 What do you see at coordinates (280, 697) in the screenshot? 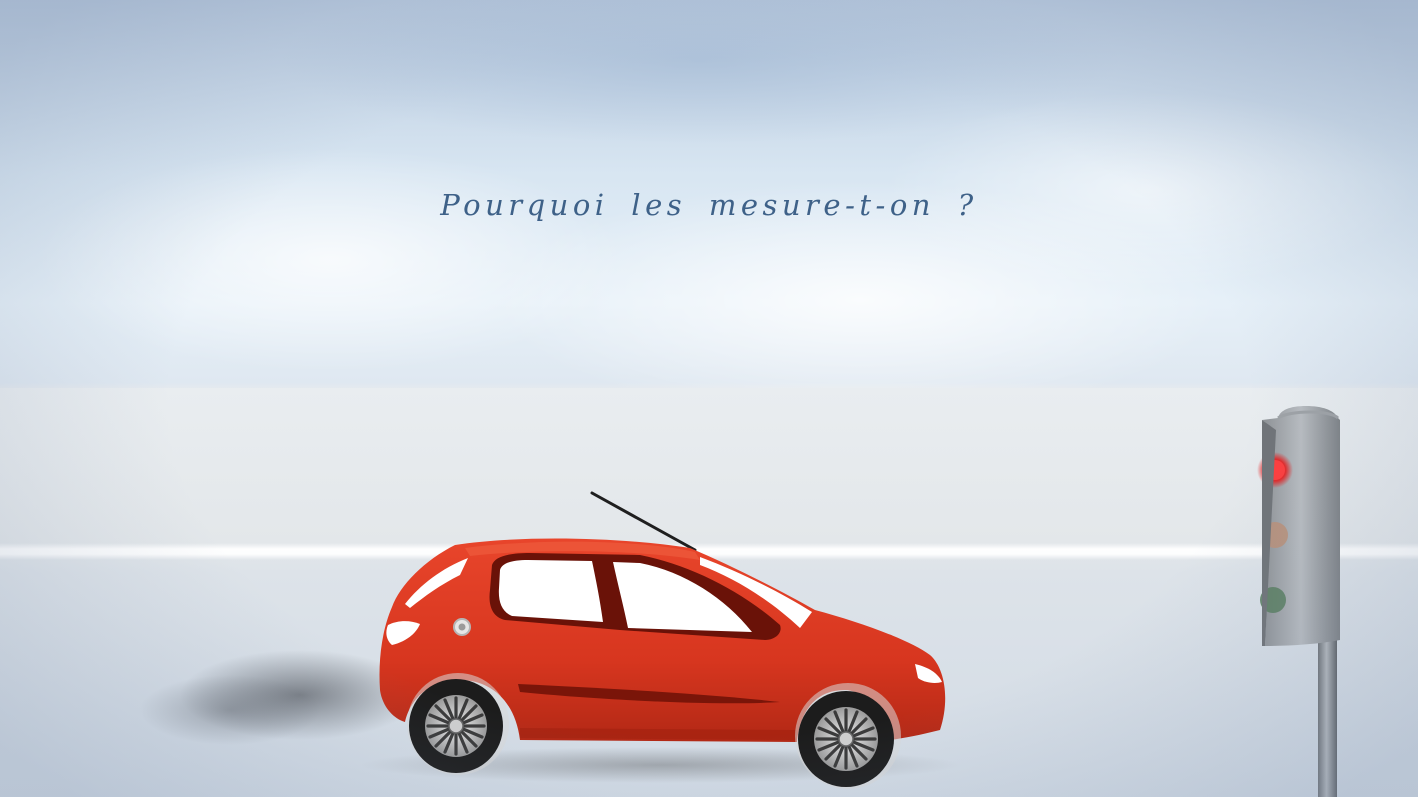
I see `exhaust-smoke` at bounding box center [280, 697].